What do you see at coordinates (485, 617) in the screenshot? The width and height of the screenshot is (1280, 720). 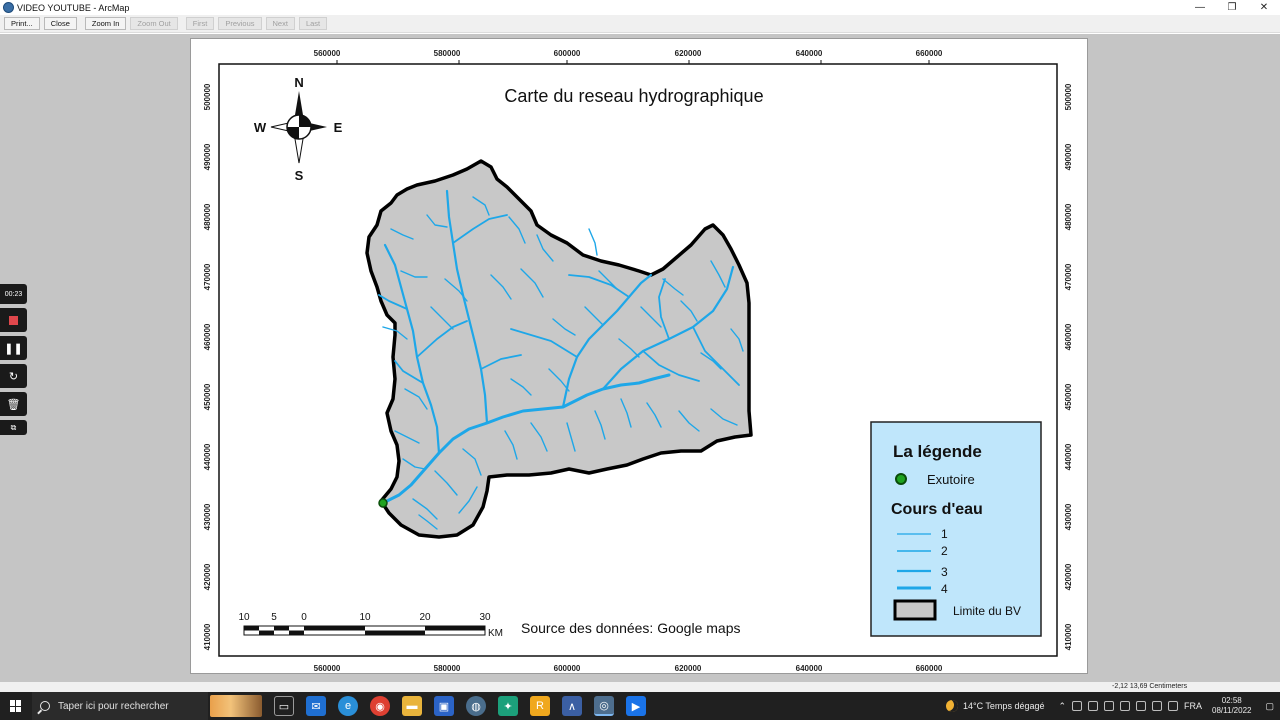 I see `scale-label: 30` at bounding box center [485, 617].